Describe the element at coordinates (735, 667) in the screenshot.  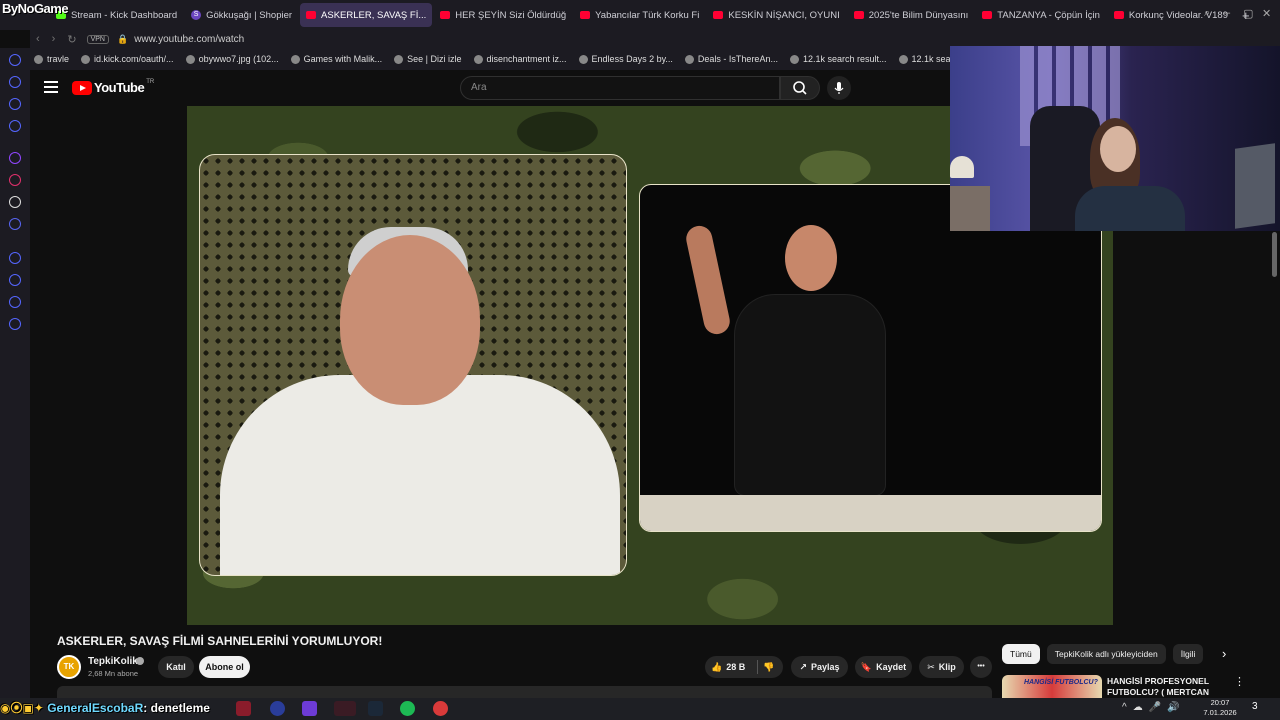
I see `like-count: 28 B` at that location.